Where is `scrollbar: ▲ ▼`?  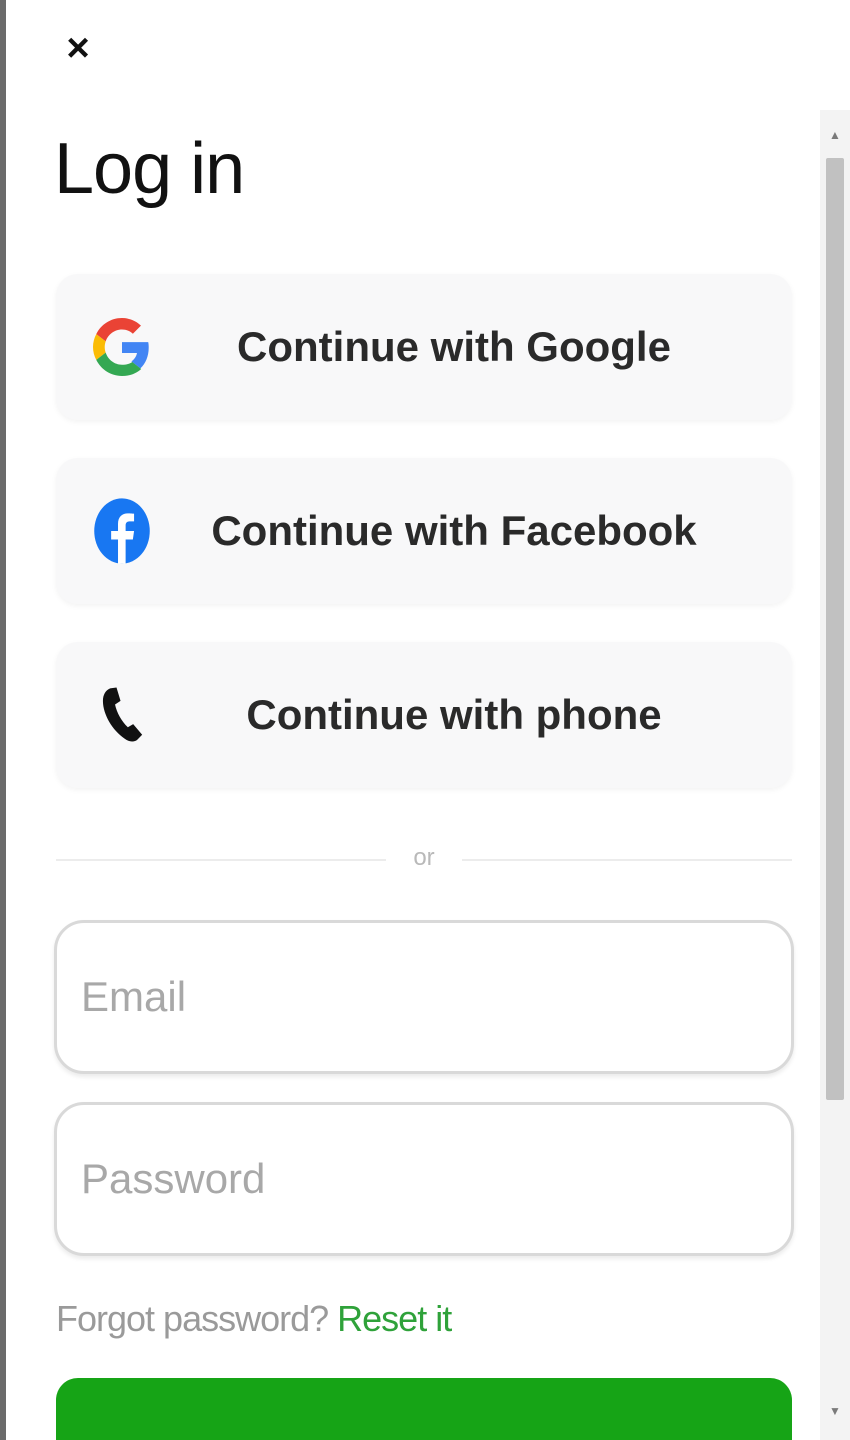 scrollbar: ▲ ▼ is located at coordinates (835, 775).